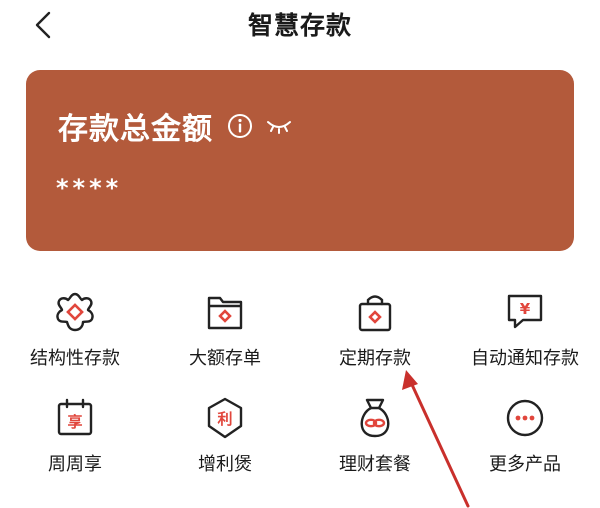  I want to click on card-title: 存款总金额, so click(135, 129).